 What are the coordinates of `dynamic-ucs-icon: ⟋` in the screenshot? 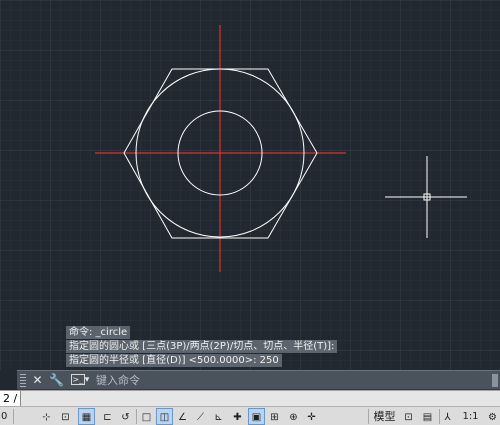 It's located at (200, 416).